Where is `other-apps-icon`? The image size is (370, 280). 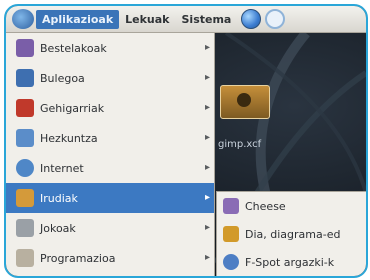
other-apps-icon is located at coordinates (25, 48).